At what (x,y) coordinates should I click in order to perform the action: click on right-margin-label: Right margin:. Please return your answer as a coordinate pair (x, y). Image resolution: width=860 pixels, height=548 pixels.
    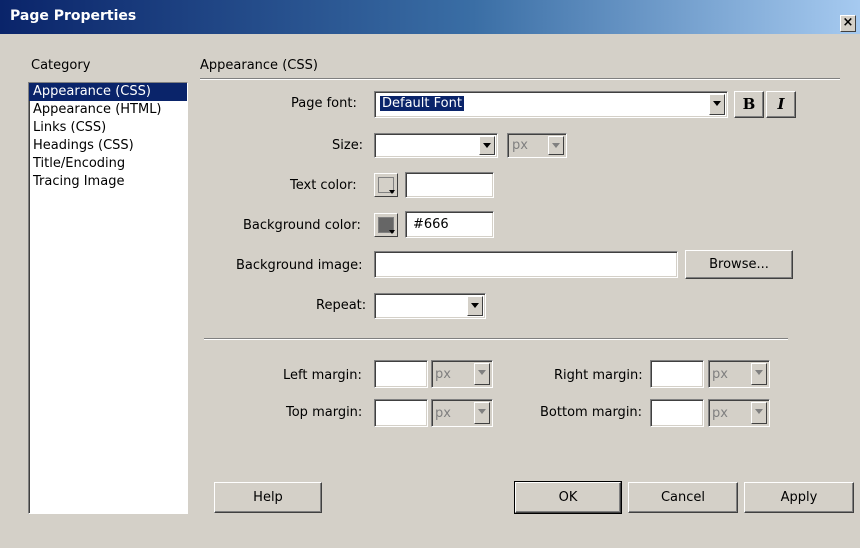
    Looking at the image, I should click on (598, 375).